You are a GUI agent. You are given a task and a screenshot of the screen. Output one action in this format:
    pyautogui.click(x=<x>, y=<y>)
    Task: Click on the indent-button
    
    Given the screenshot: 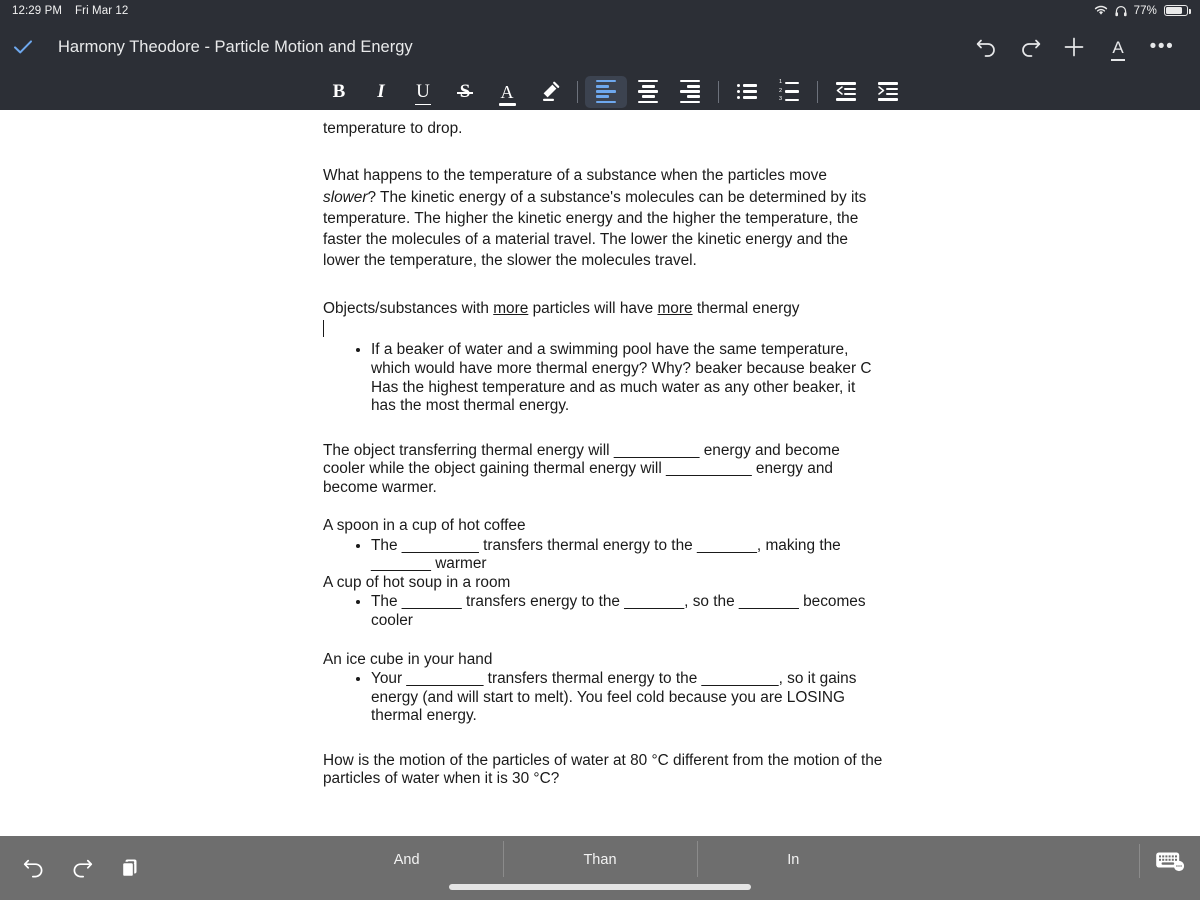 What is the action you would take?
    pyautogui.click(x=888, y=92)
    